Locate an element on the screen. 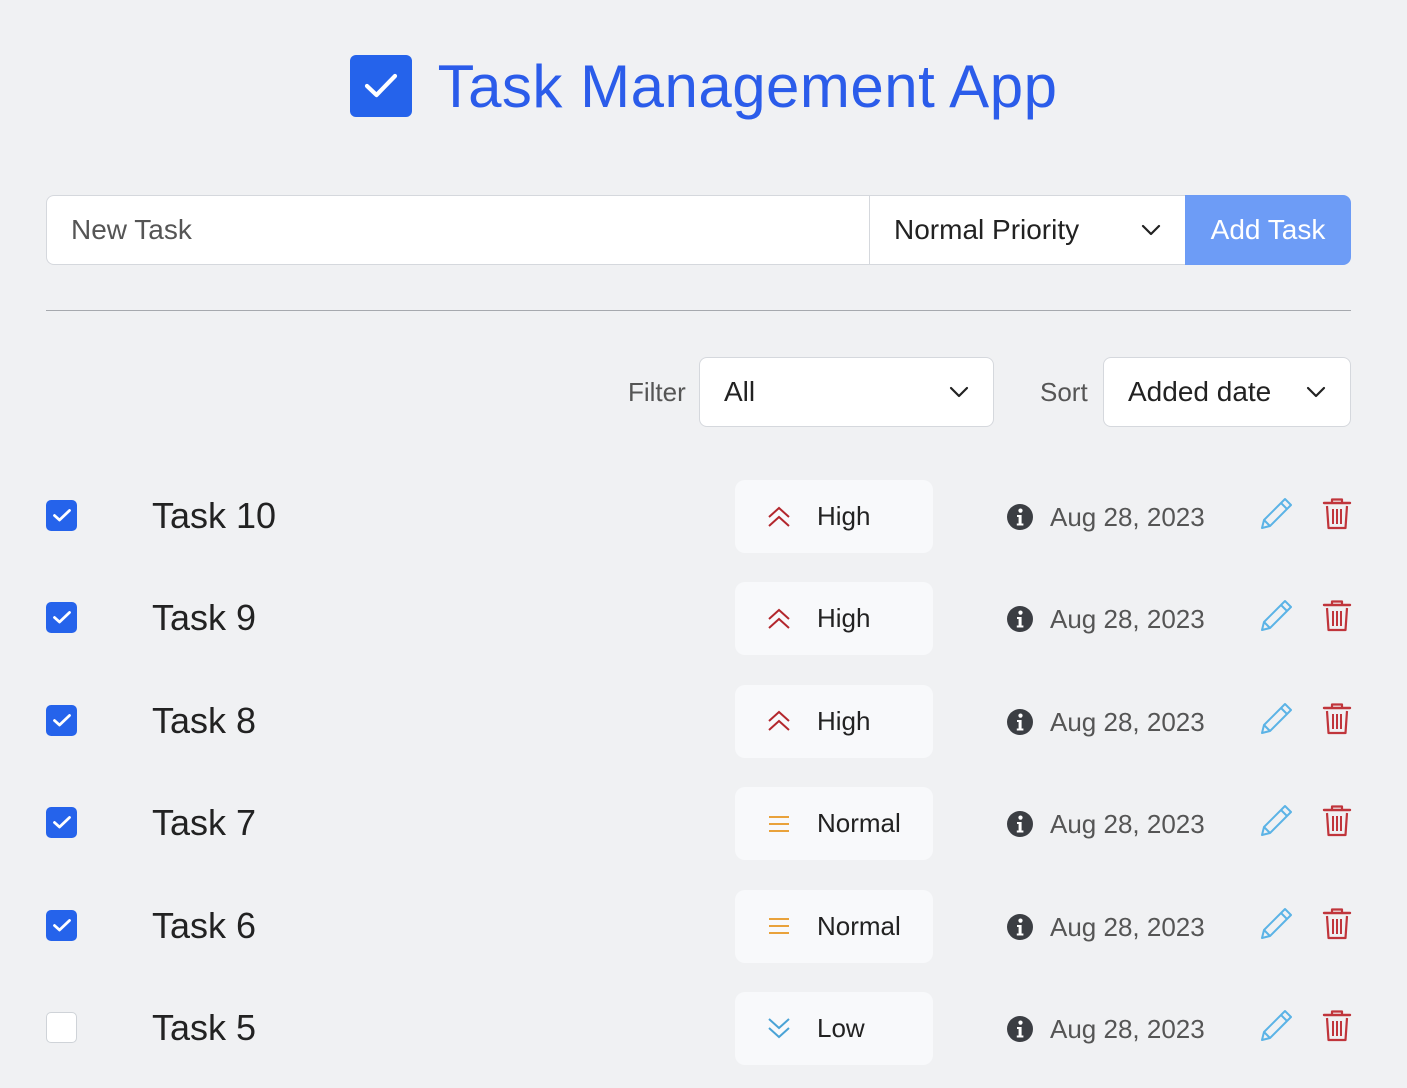 The width and height of the screenshot is (1407, 1088). task-row: Task 10 High Aug 28, 2023 is located at coordinates (699, 531).